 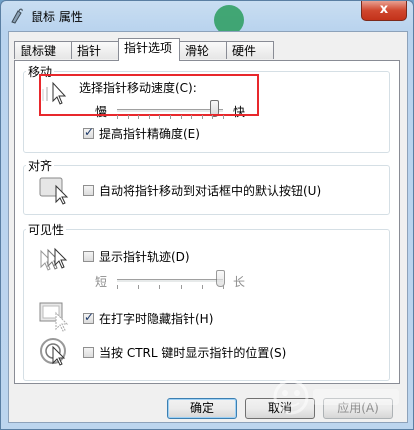 What do you see at coordinates (170, 281) in the screenshot?
I see `pointer-trails-track` at bounding box center [170, 281].